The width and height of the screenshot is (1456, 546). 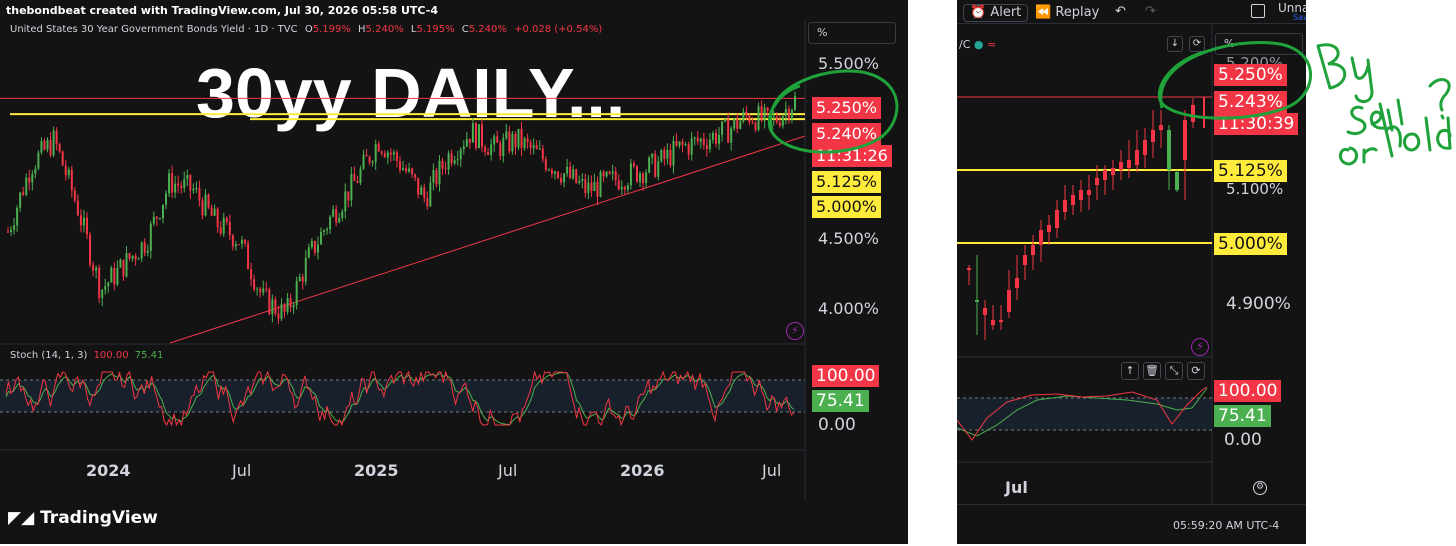 I want to click on right-stoch-k-label: 100.00, so click(x=1248, y=391).